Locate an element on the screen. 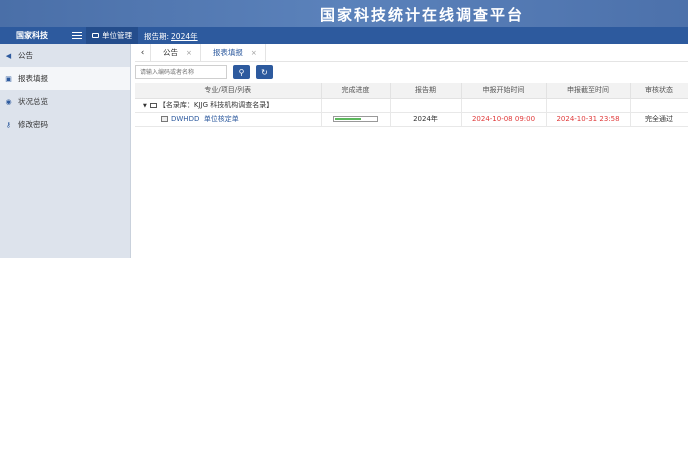  sidebar-item-announcement: ◀ 公告 is located at coordinates (65, 55).